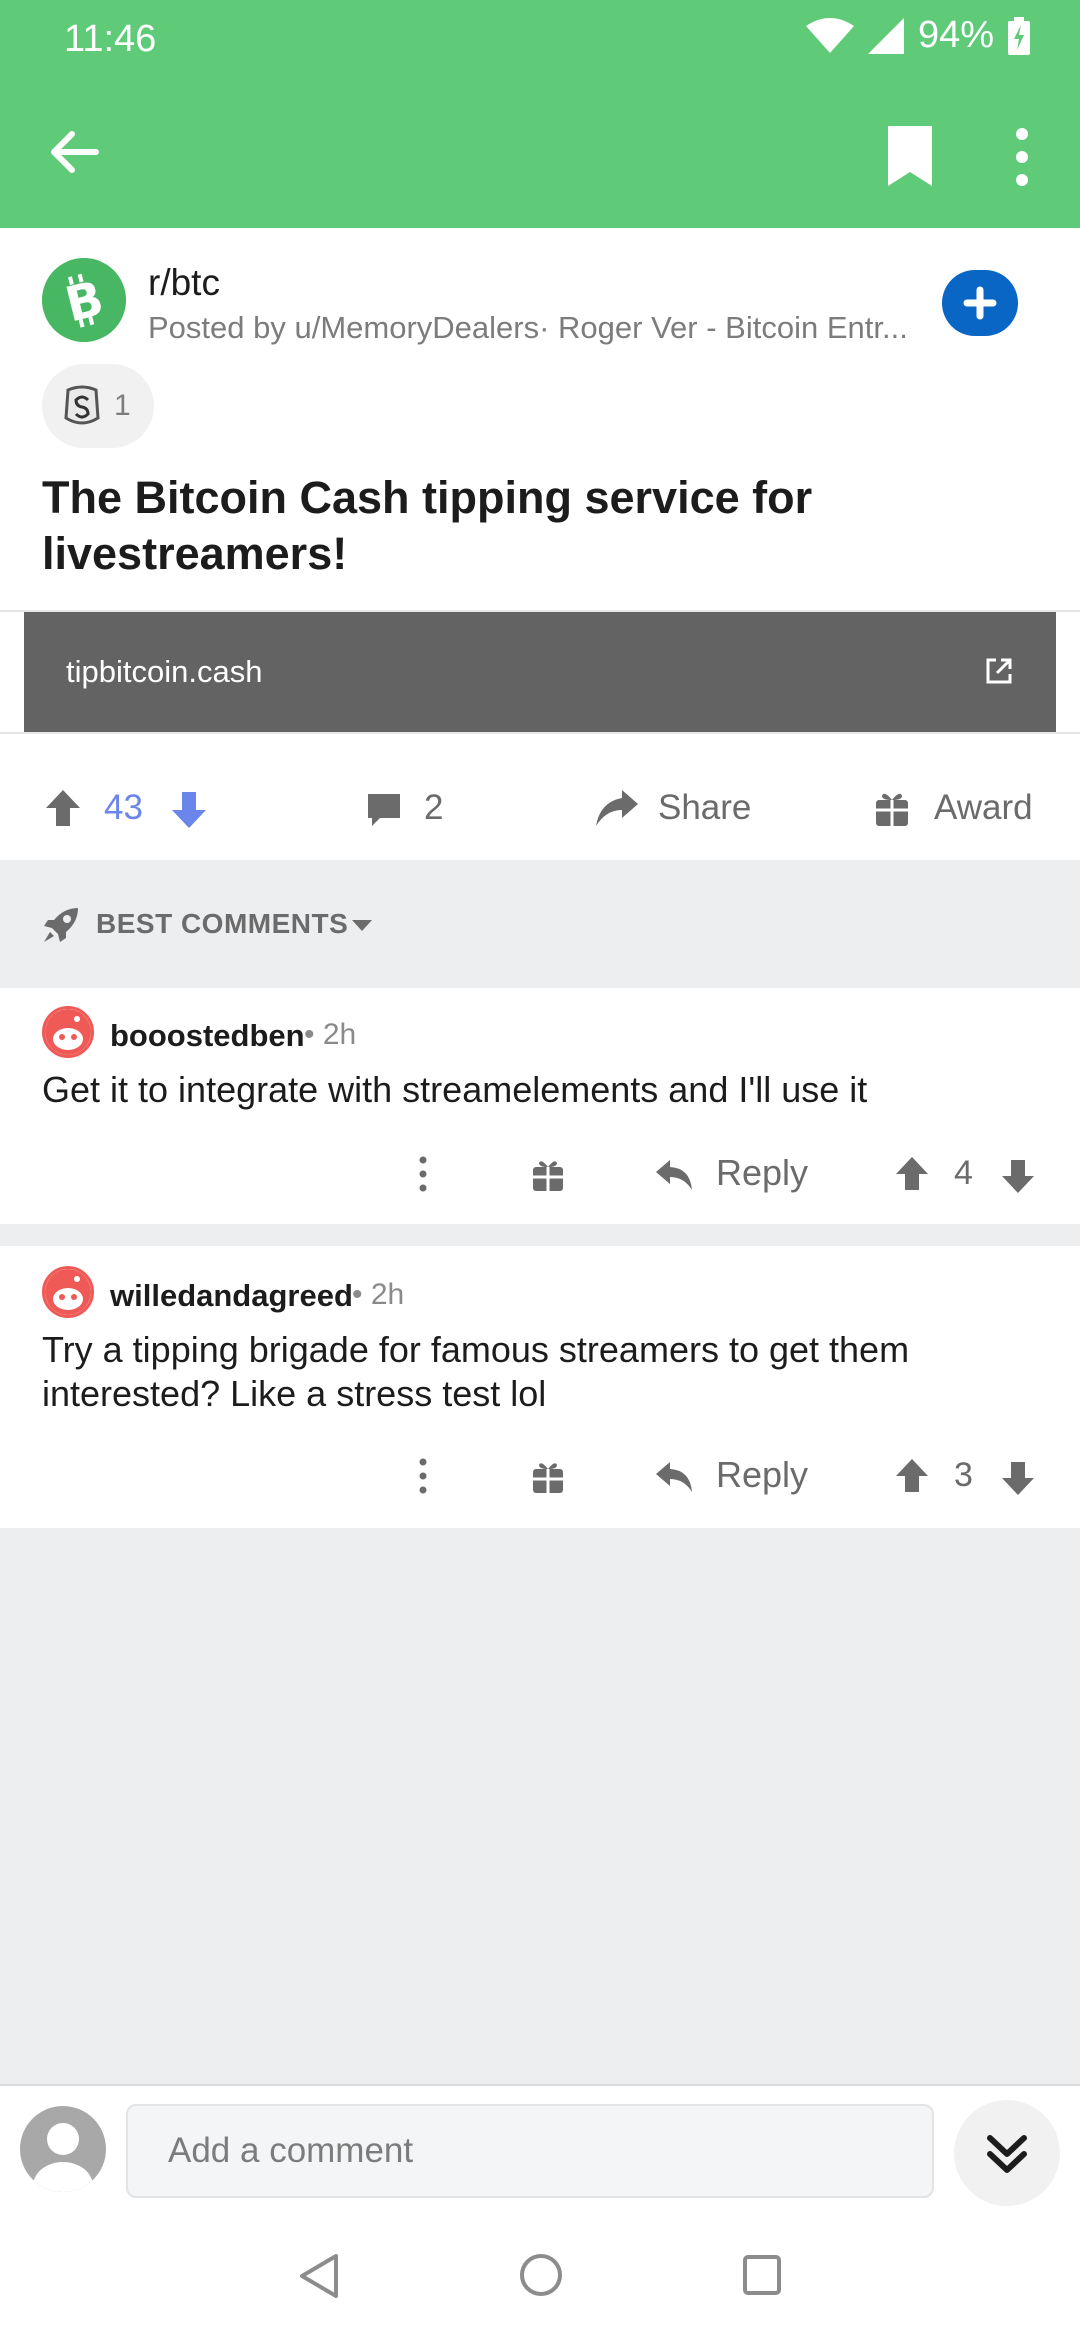 The height and width of the screenshot is (2340, 1080). I want to click on external-link-icon, so click(999, 671).